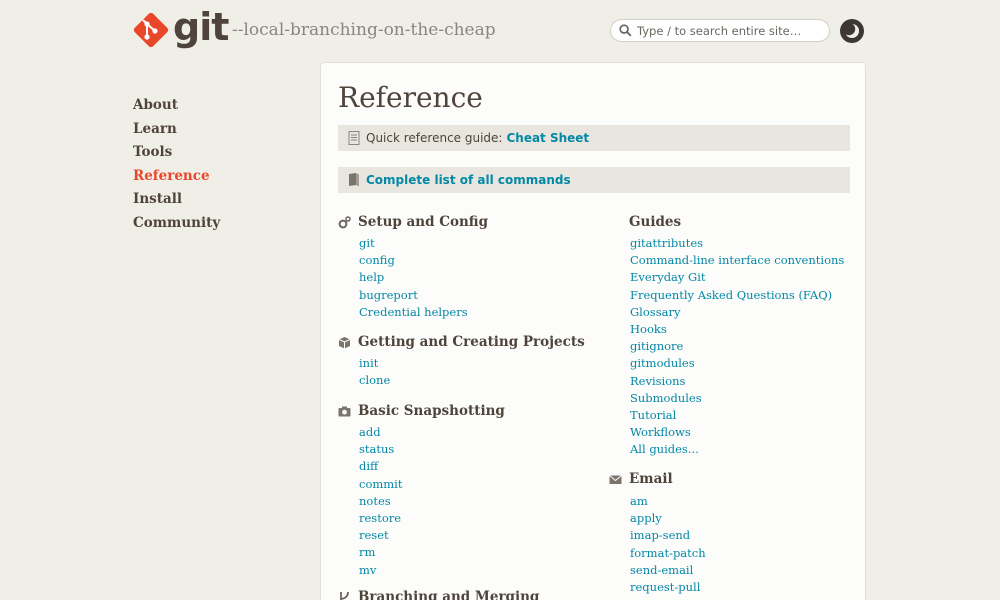  What do you see at coordinates (367, 570) in the screenshot?
I see `link-mv: mv` at bounding box center [367, 570].